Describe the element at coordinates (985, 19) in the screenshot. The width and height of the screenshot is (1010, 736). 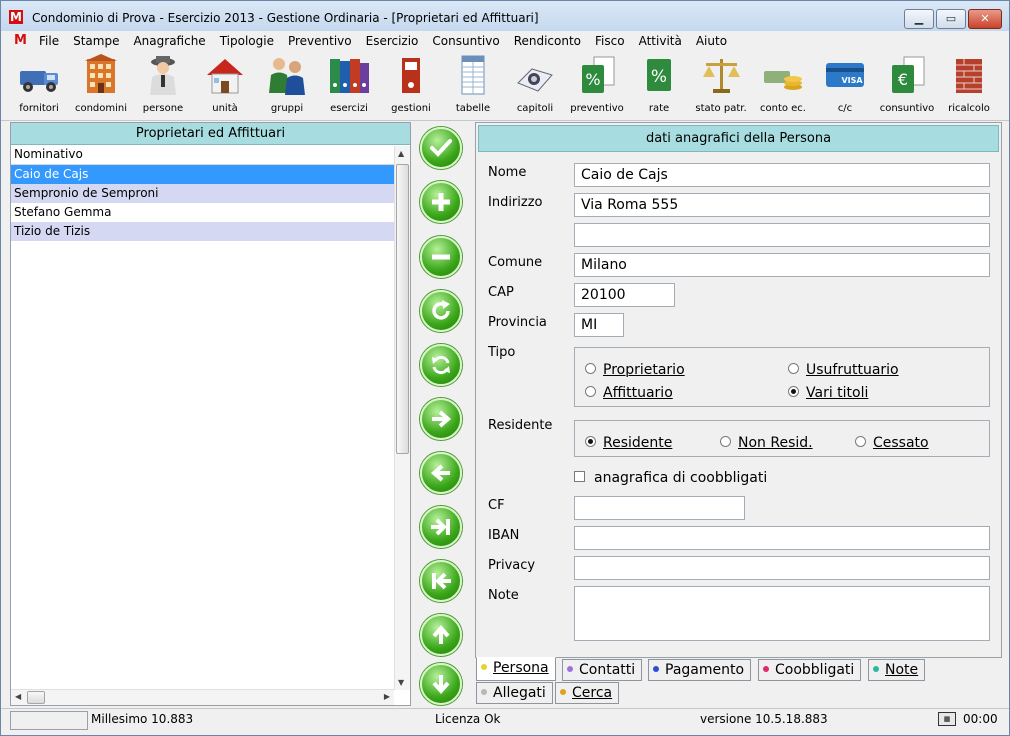
I see `close-button: ✕` at that location.